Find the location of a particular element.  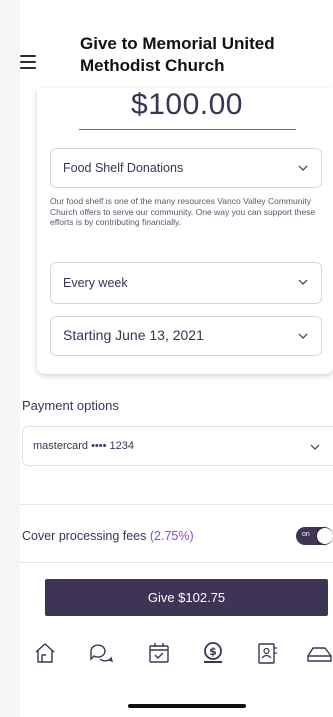

left-gutter is located at coordinates (10, 358).